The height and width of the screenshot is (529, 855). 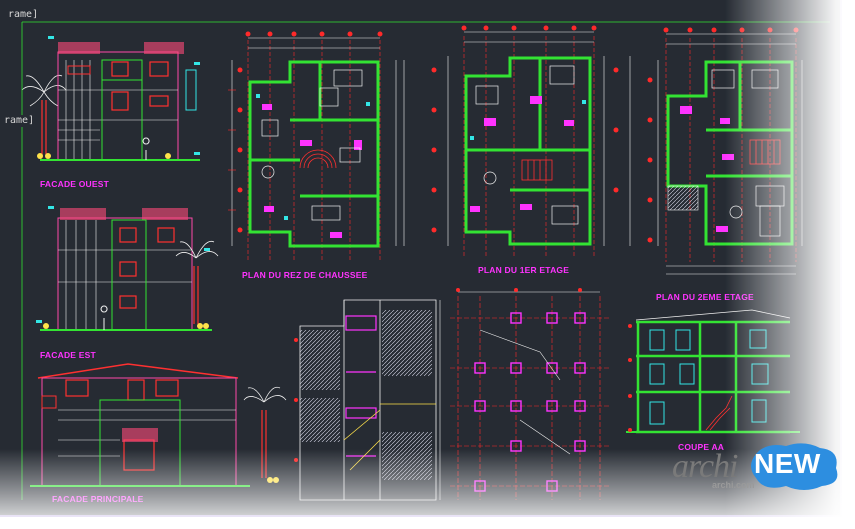 I want to click on new-badge-label: NEW, so click(x=787, y=463).